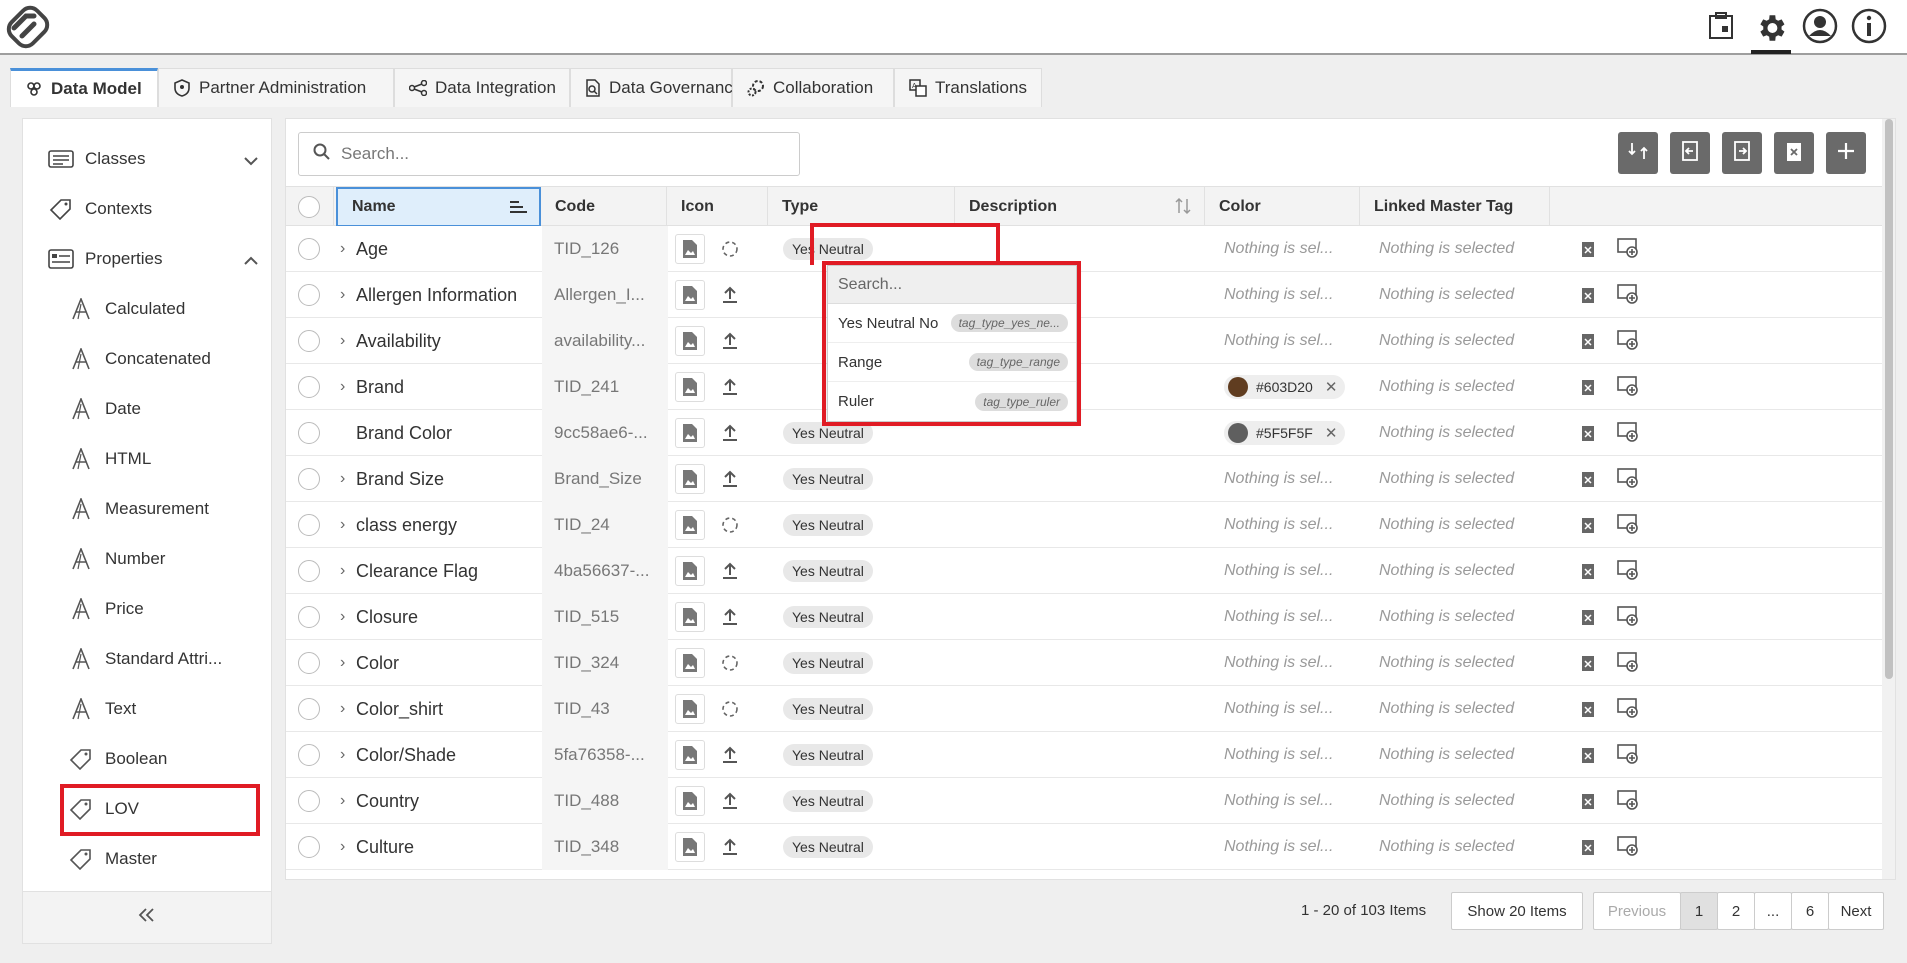 This screenshot has width=1907, height=963. Describe the element at coordinates (147, 409) in the screenshot. I see `sidebar-item-date: Date` at that location.